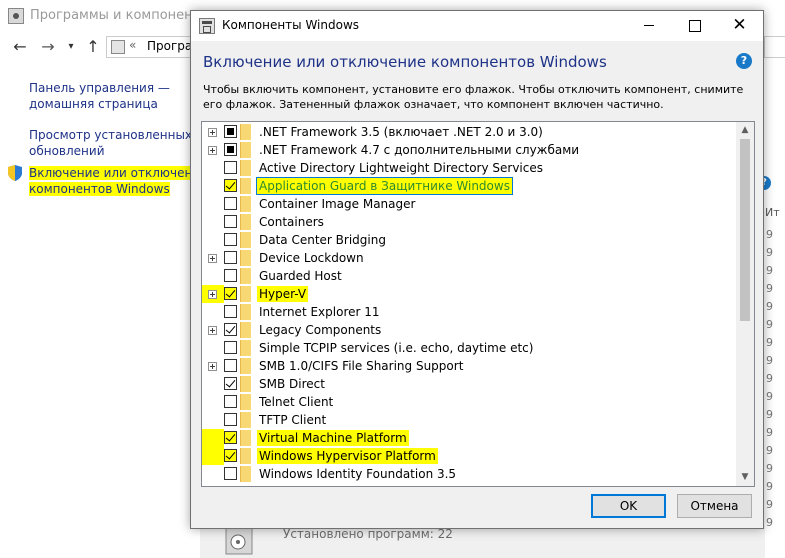 The height and width of the screenshot is (558, 785). What do you see at coordinates (469, 222) in the screenshot?
I see `feature-row: Containers` at bounding box center [469, 222].